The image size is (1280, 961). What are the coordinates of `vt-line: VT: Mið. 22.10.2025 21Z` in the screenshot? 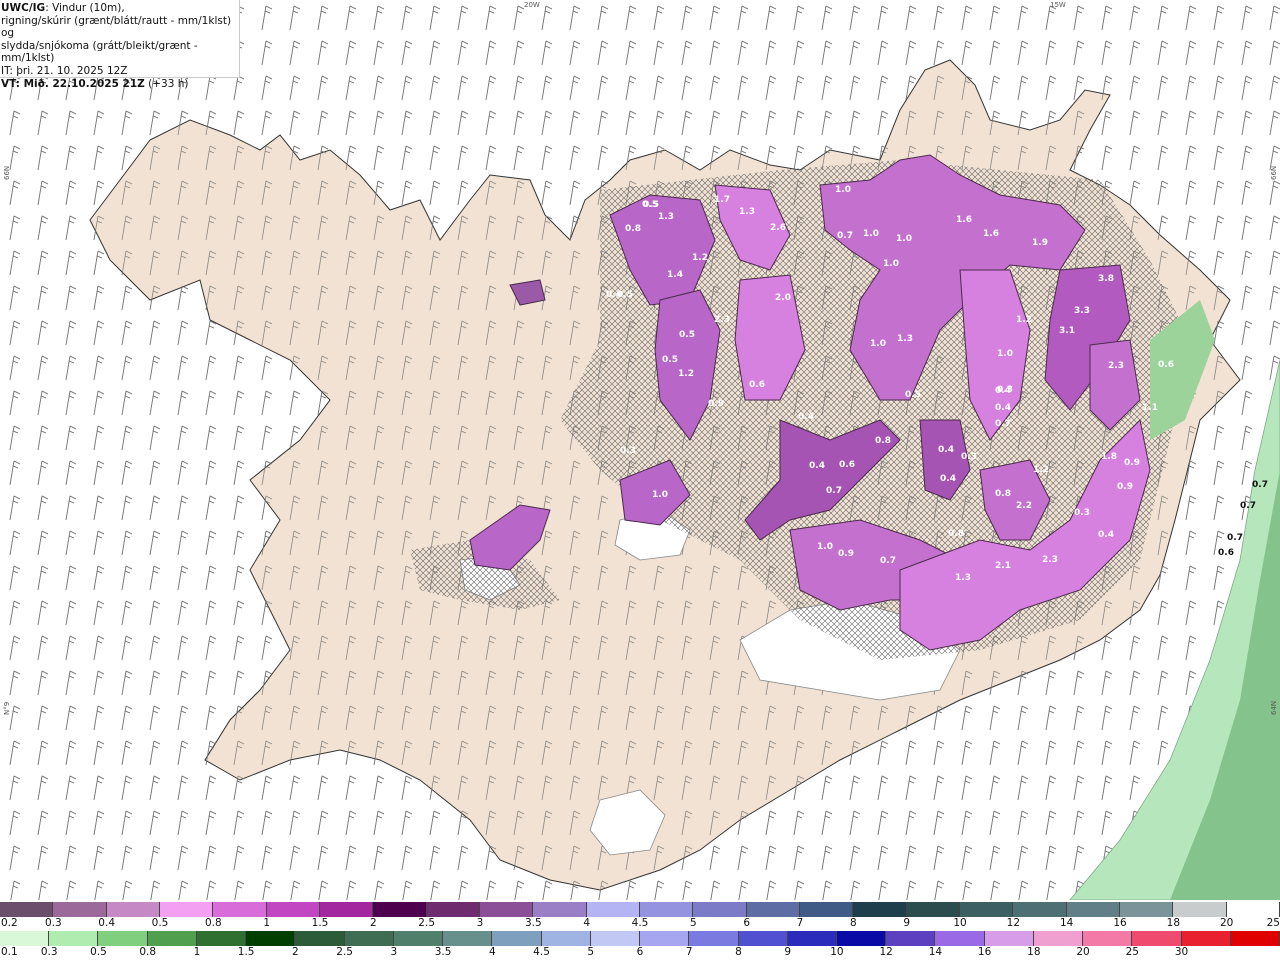 It's located at (73, 83).